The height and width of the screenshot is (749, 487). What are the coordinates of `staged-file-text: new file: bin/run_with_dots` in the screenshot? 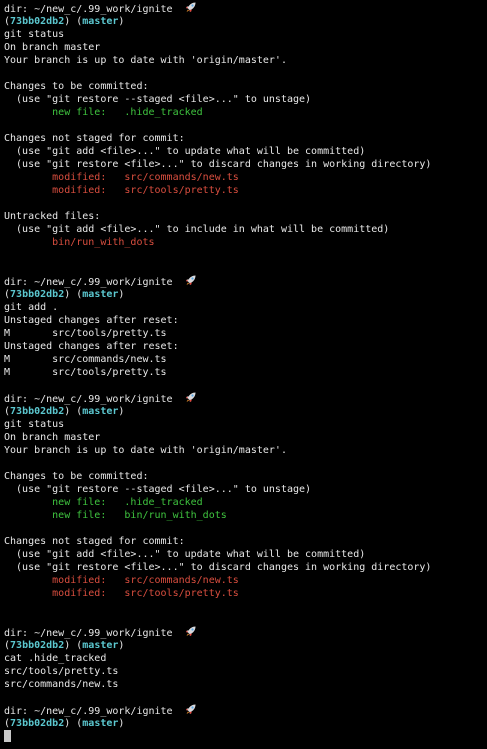 It's located at (115, 515).